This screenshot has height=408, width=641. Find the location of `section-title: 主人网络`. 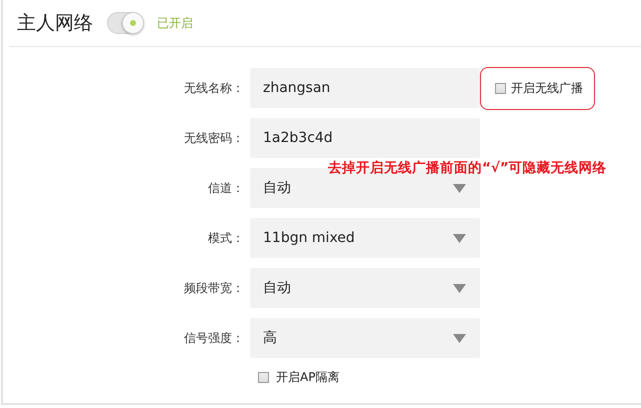

section-title: 主人网络 is located at coordinates (55, 23).